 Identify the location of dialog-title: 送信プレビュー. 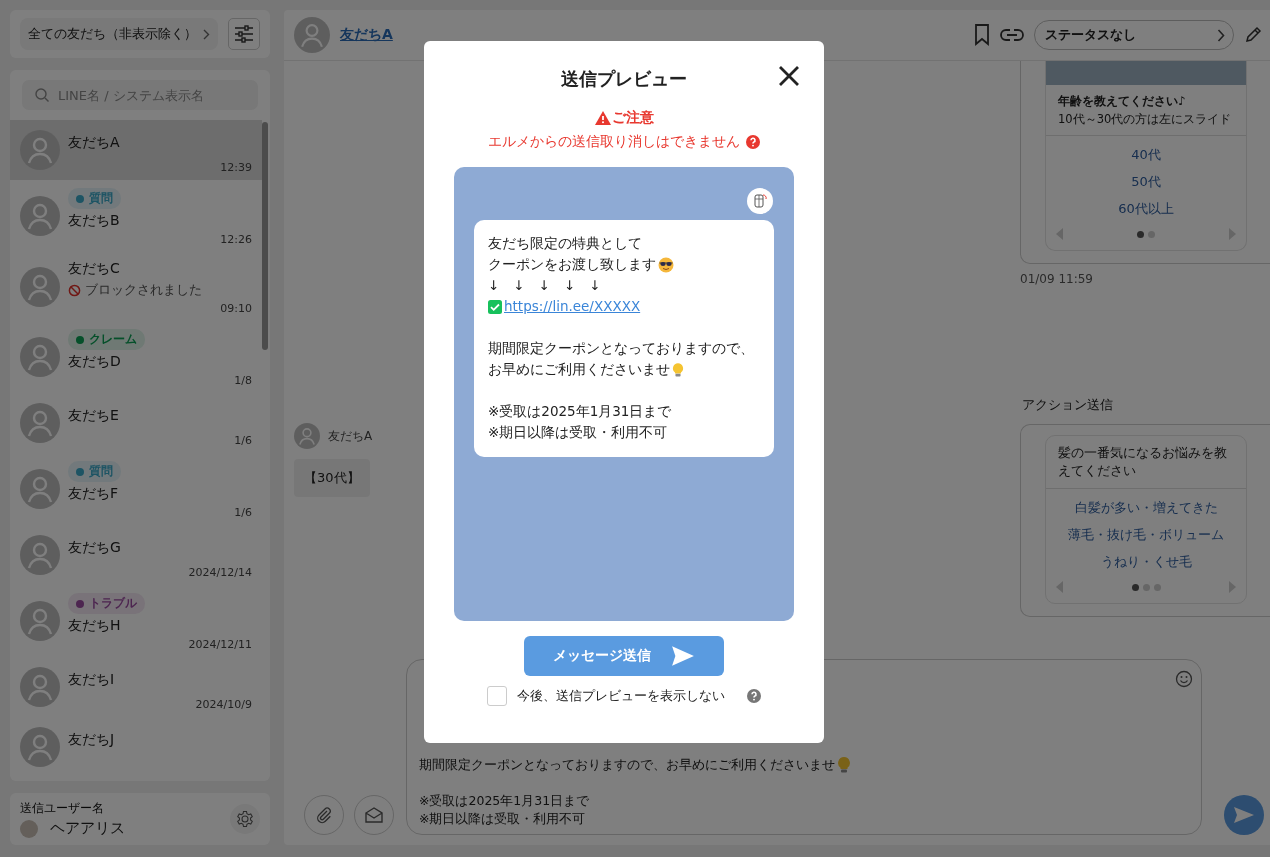
(624, 79).